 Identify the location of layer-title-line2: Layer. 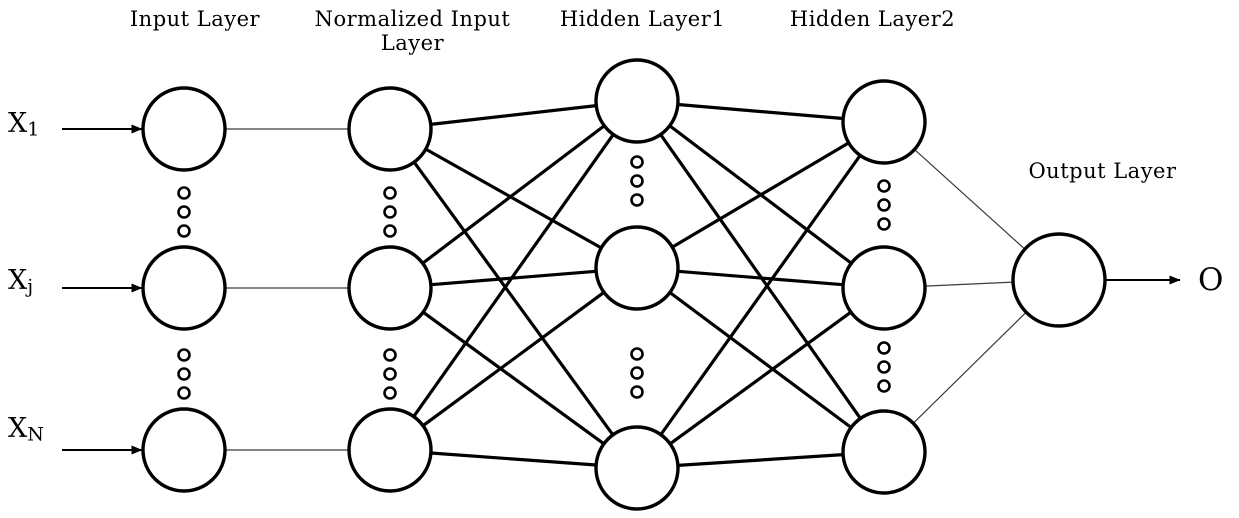
(412, 42).